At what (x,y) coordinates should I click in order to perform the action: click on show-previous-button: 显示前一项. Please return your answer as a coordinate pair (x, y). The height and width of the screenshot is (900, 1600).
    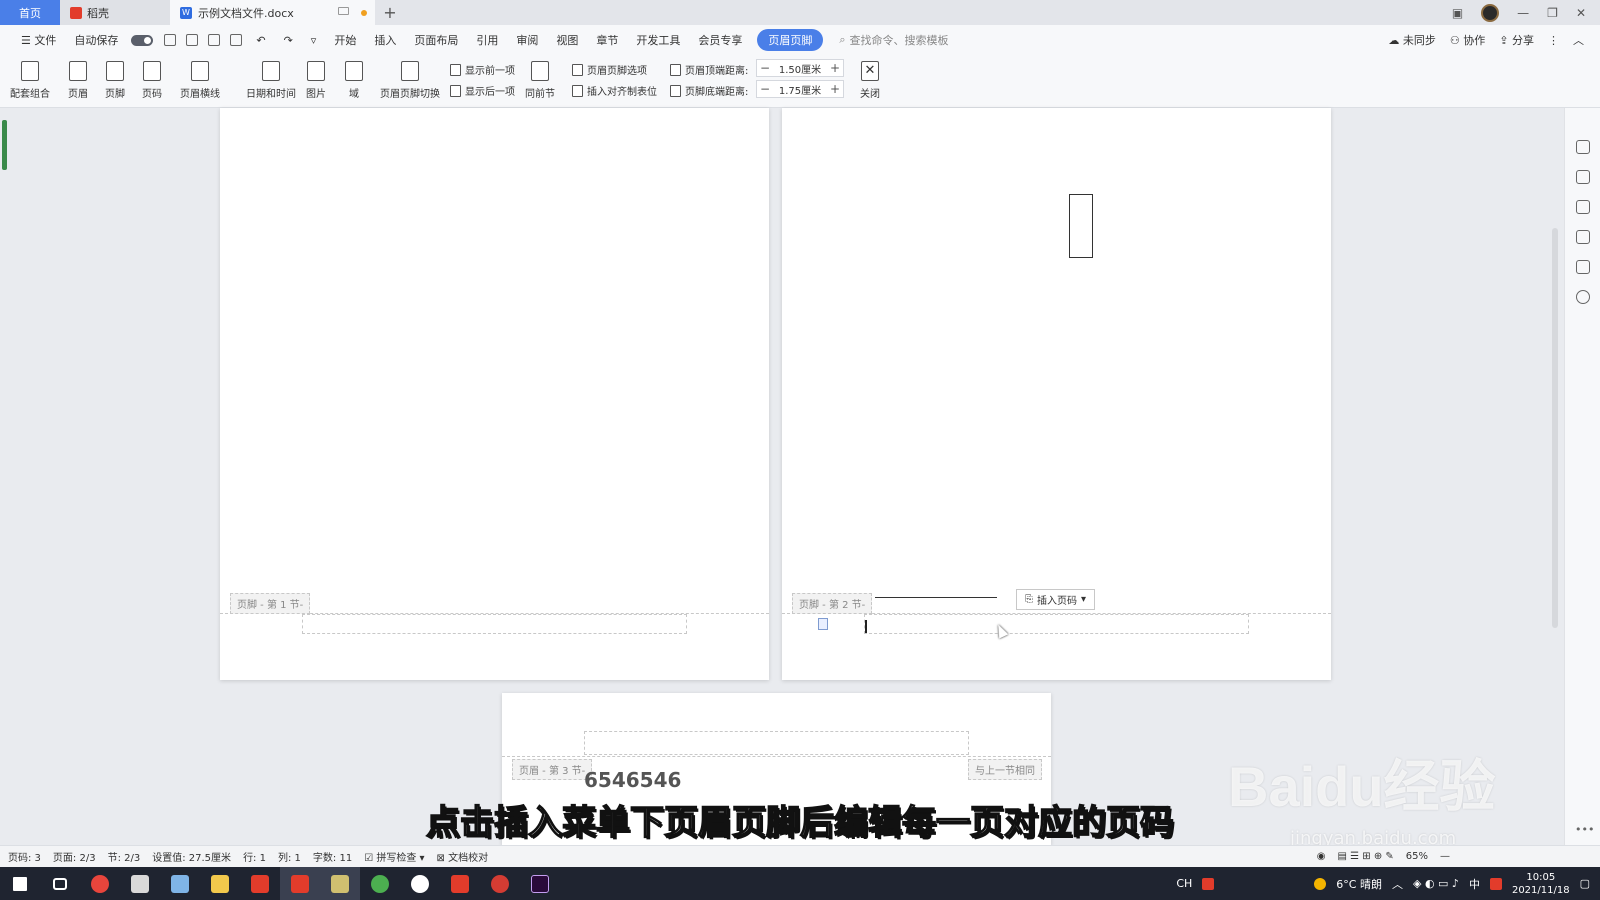
    Looking at the image, I should click on (482, 69).